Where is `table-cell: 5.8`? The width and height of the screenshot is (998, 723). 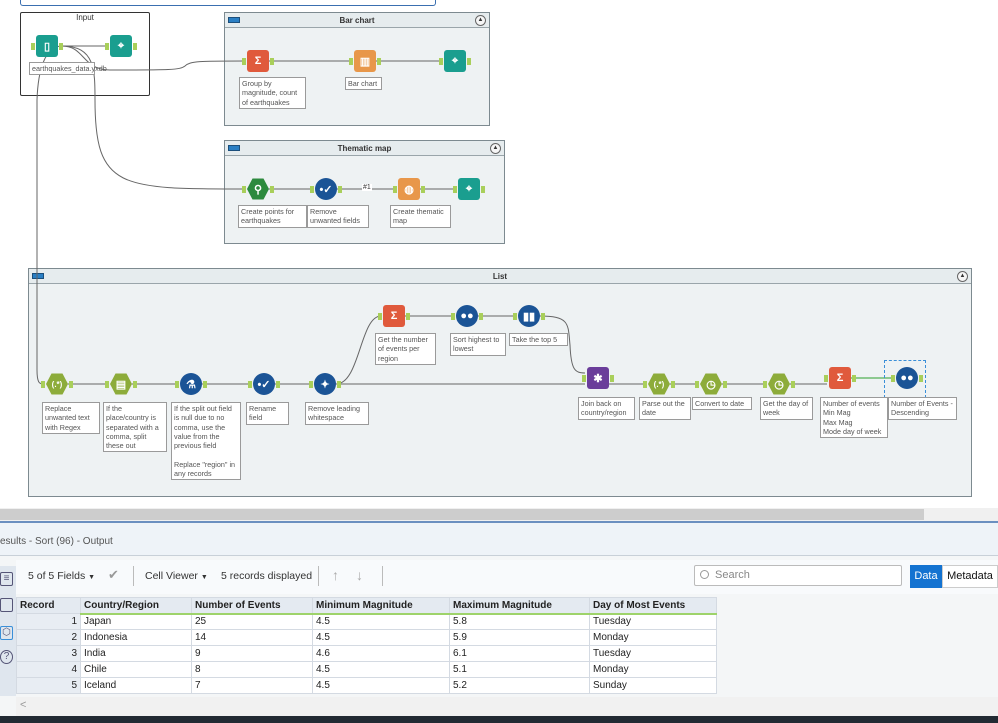
table-cell: 5.8 is located at coordinates (519, 621).